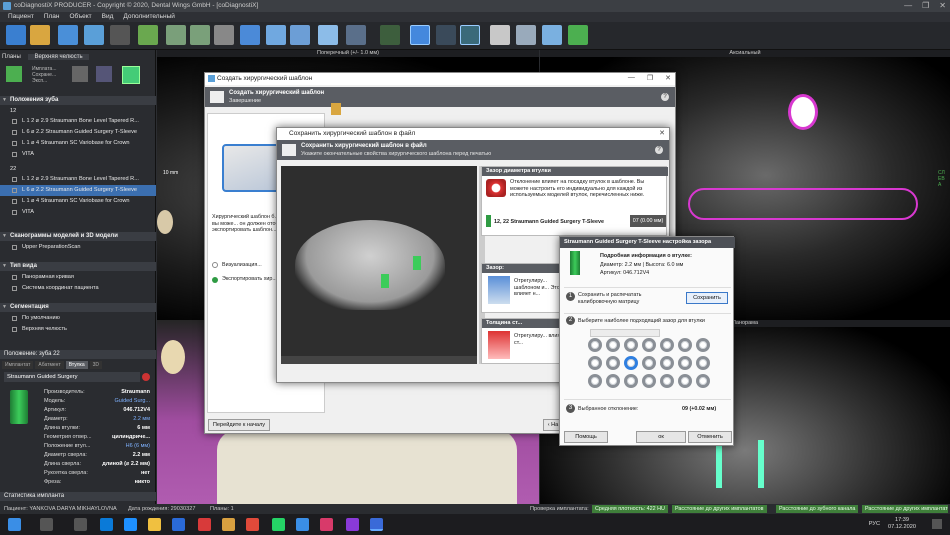  What do you see at coordinates (176, 35) in the screenshot?
I see `tool-1-icon` at bounding box center [176, 35].